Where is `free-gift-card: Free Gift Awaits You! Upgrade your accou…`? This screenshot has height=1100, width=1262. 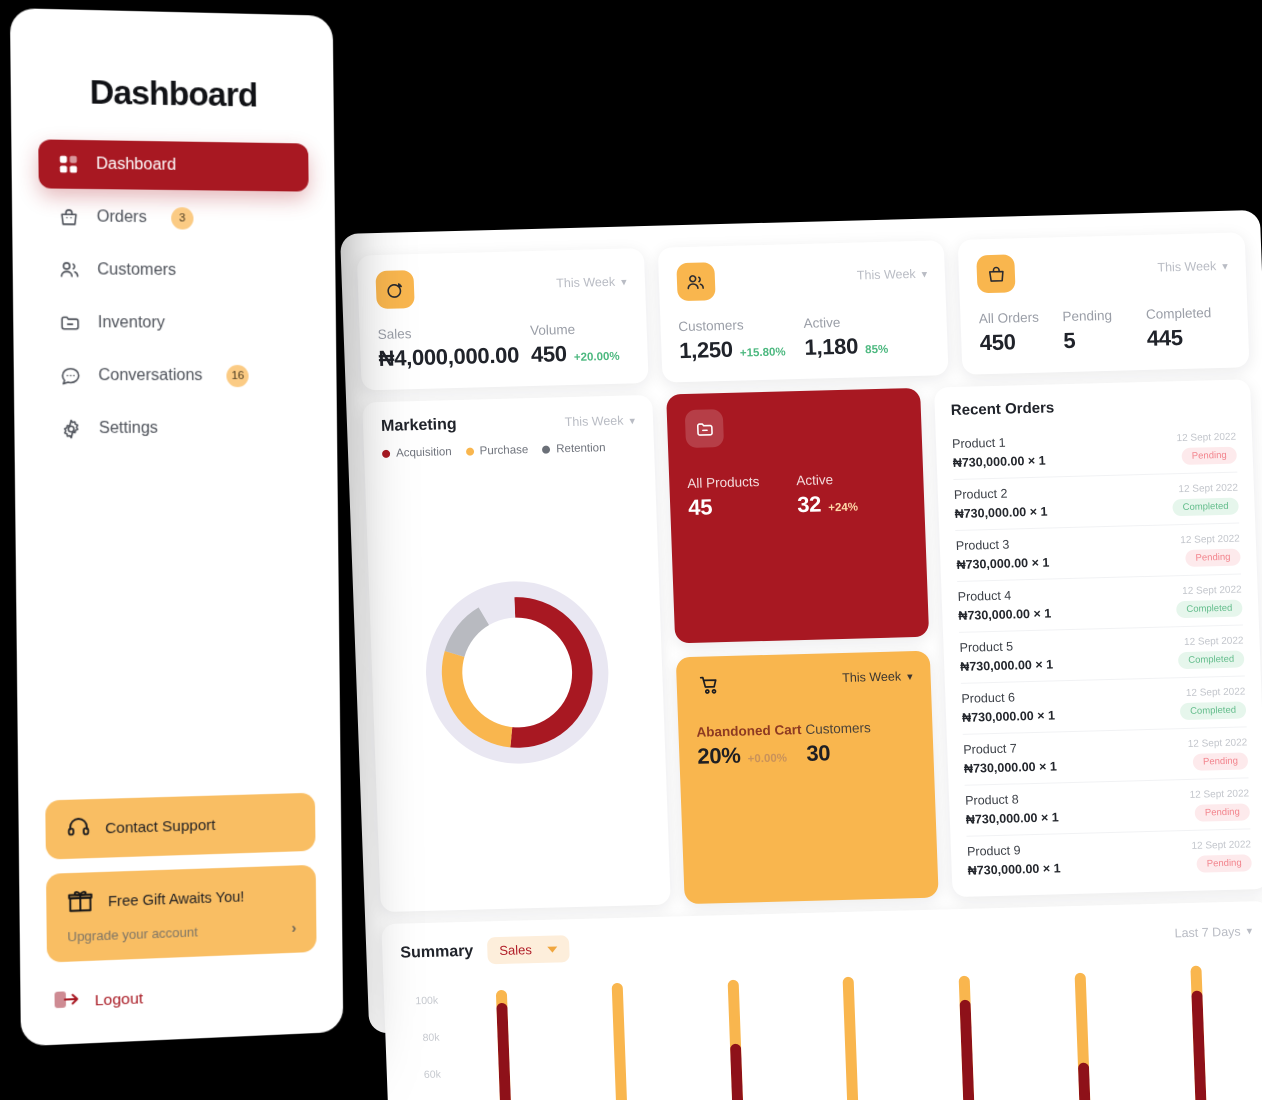 free-gift-card: Free Gift Awaits You! Upgrade your accou… is located at coordinates (181, 913).